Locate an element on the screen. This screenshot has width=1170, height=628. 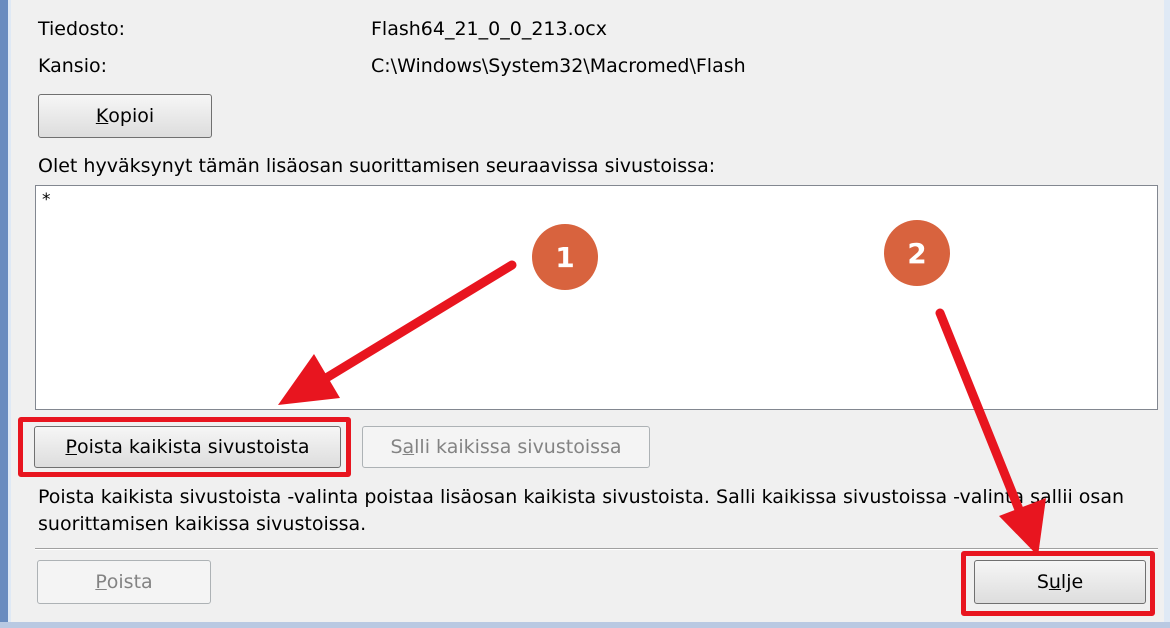
step-badge-1: 1 is located at coordinates (565, 257).